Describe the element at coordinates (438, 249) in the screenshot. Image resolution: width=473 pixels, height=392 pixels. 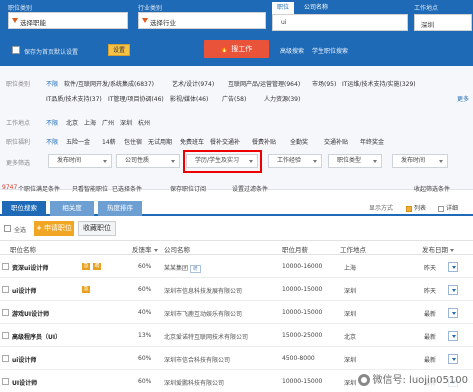
I see `col-date: 发布日期` at that location.